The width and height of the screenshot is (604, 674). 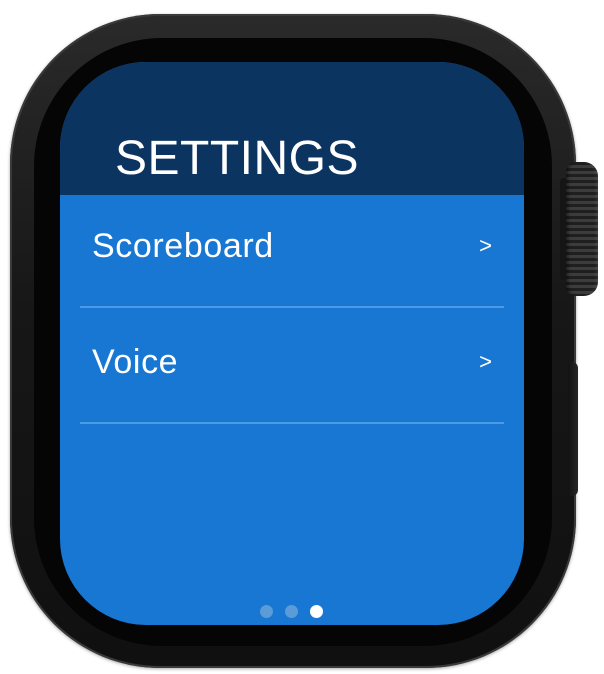 I want to click on side-button, so click(x=573, y=429).